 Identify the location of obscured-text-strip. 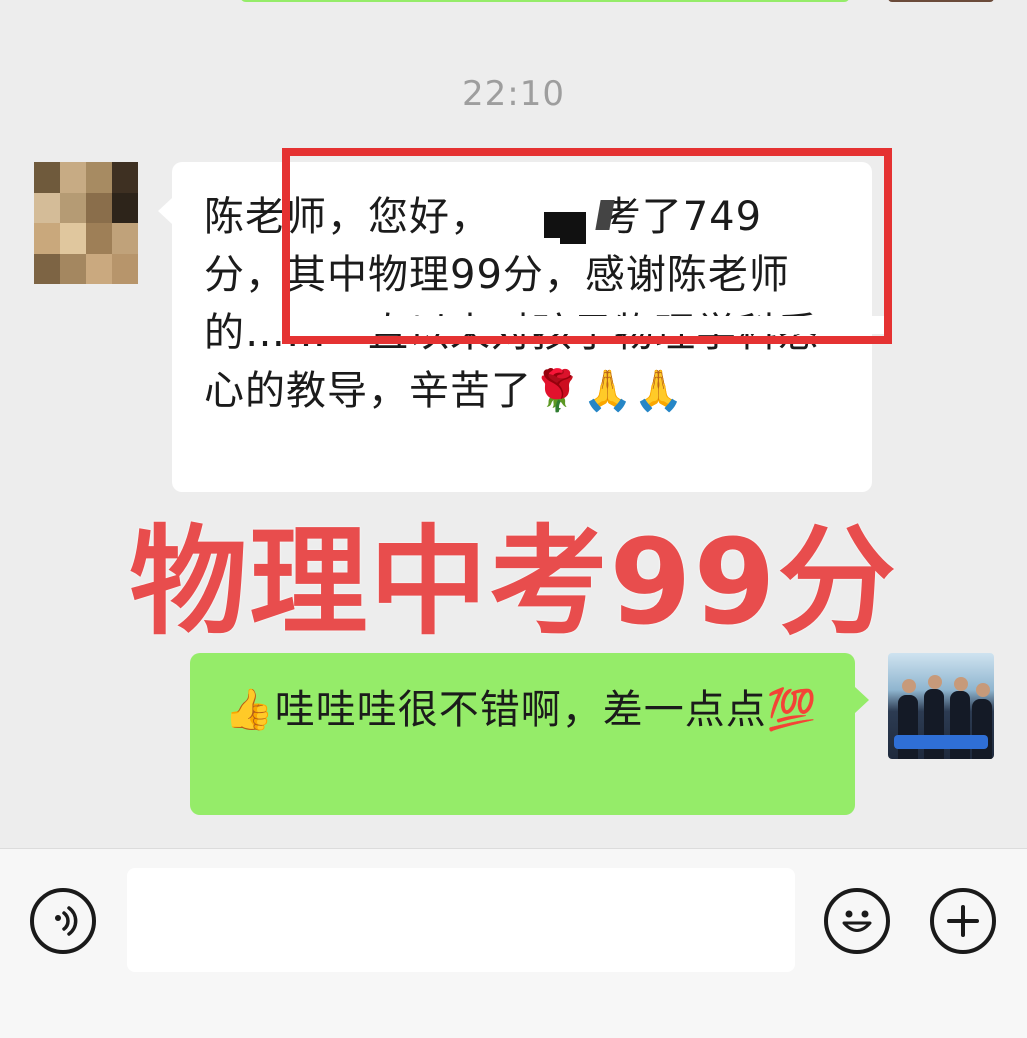
(587, 325).